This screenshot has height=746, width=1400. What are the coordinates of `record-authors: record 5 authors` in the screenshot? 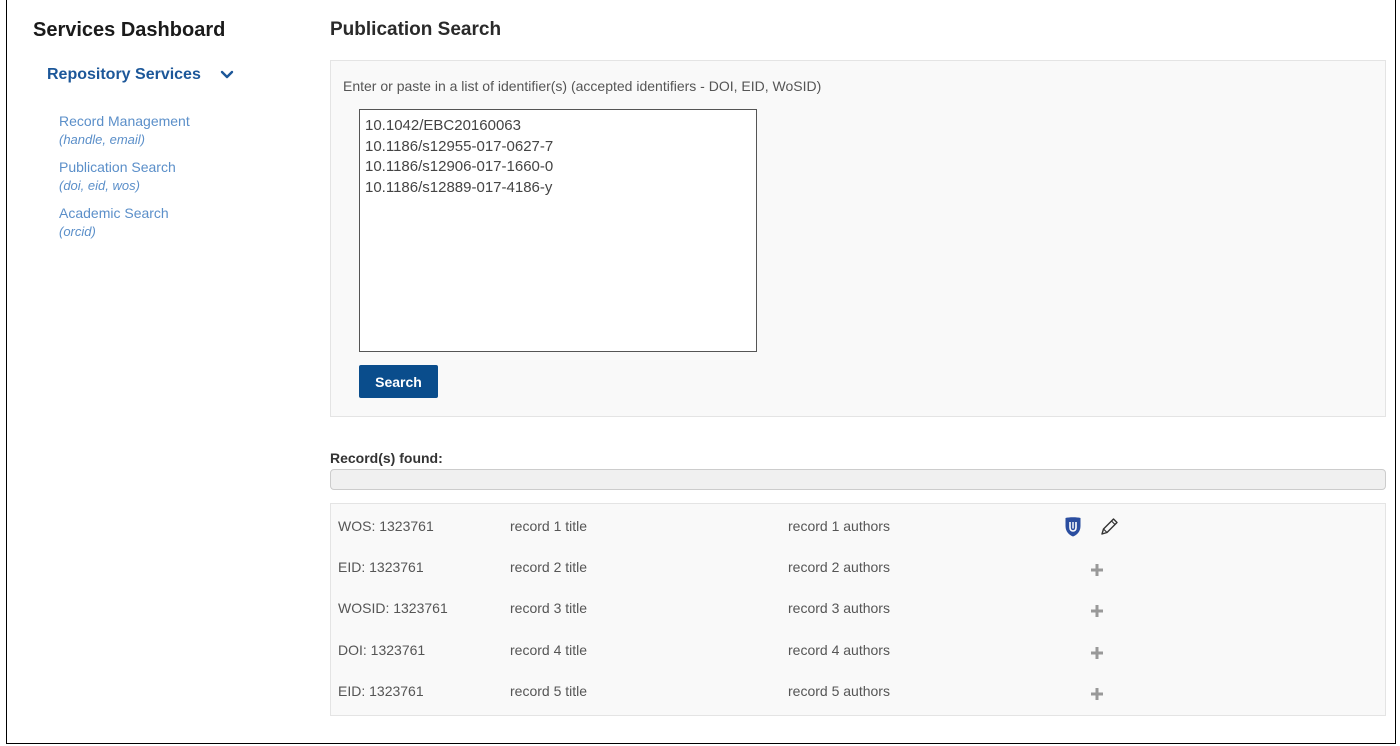 It's located at (839, 691).